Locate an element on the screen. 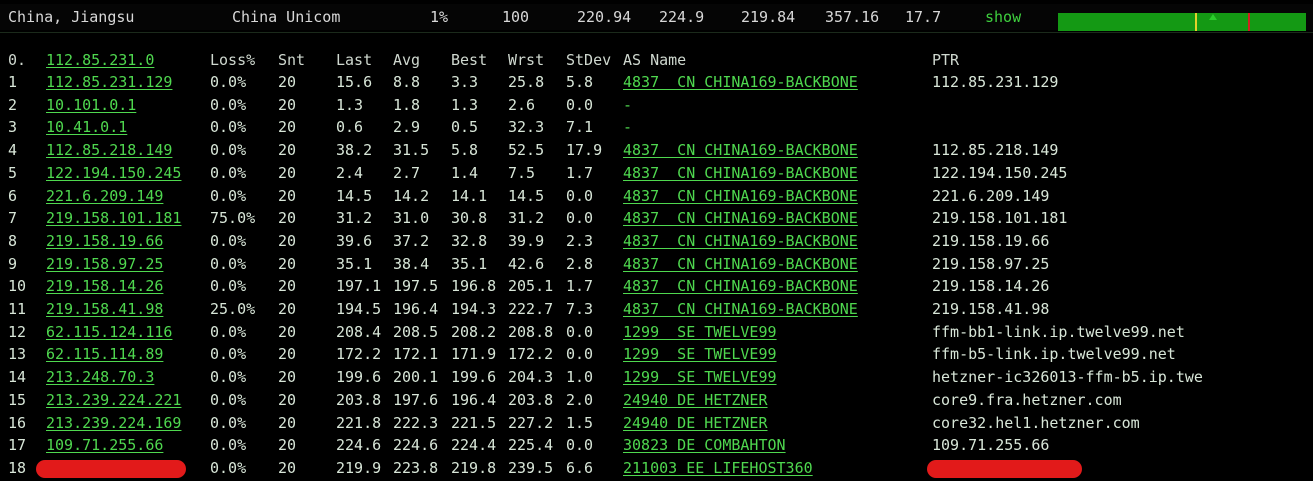 The image size is (1313, 481). cell-host: 219.158.41.98 is located at coordinates (104, 309).